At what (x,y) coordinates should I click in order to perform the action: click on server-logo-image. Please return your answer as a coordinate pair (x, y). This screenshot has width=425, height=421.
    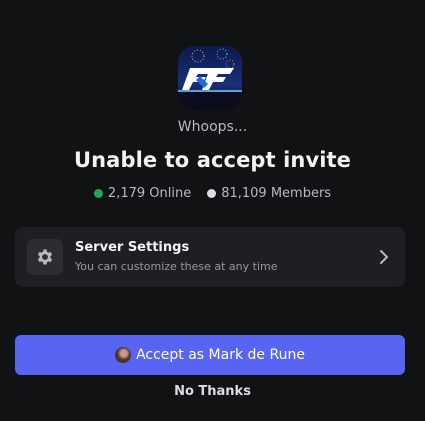
    Looking at the image, I should click on (210, 78).